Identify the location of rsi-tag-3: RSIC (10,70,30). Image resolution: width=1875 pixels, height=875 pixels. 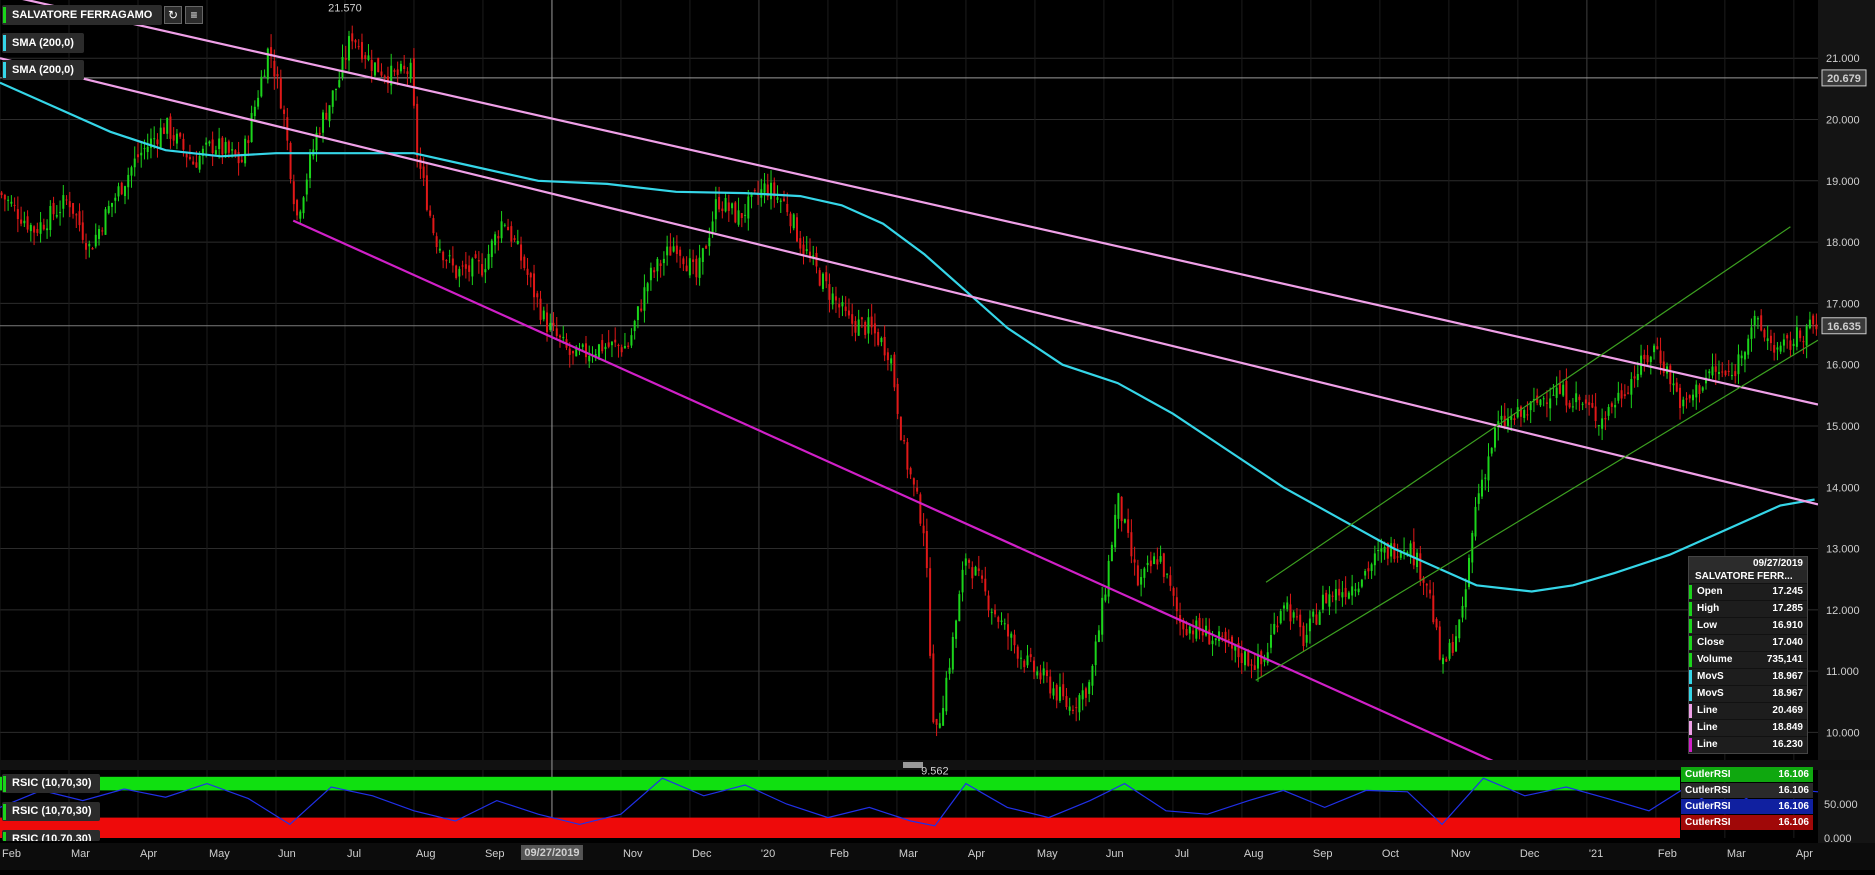
(51, 835).